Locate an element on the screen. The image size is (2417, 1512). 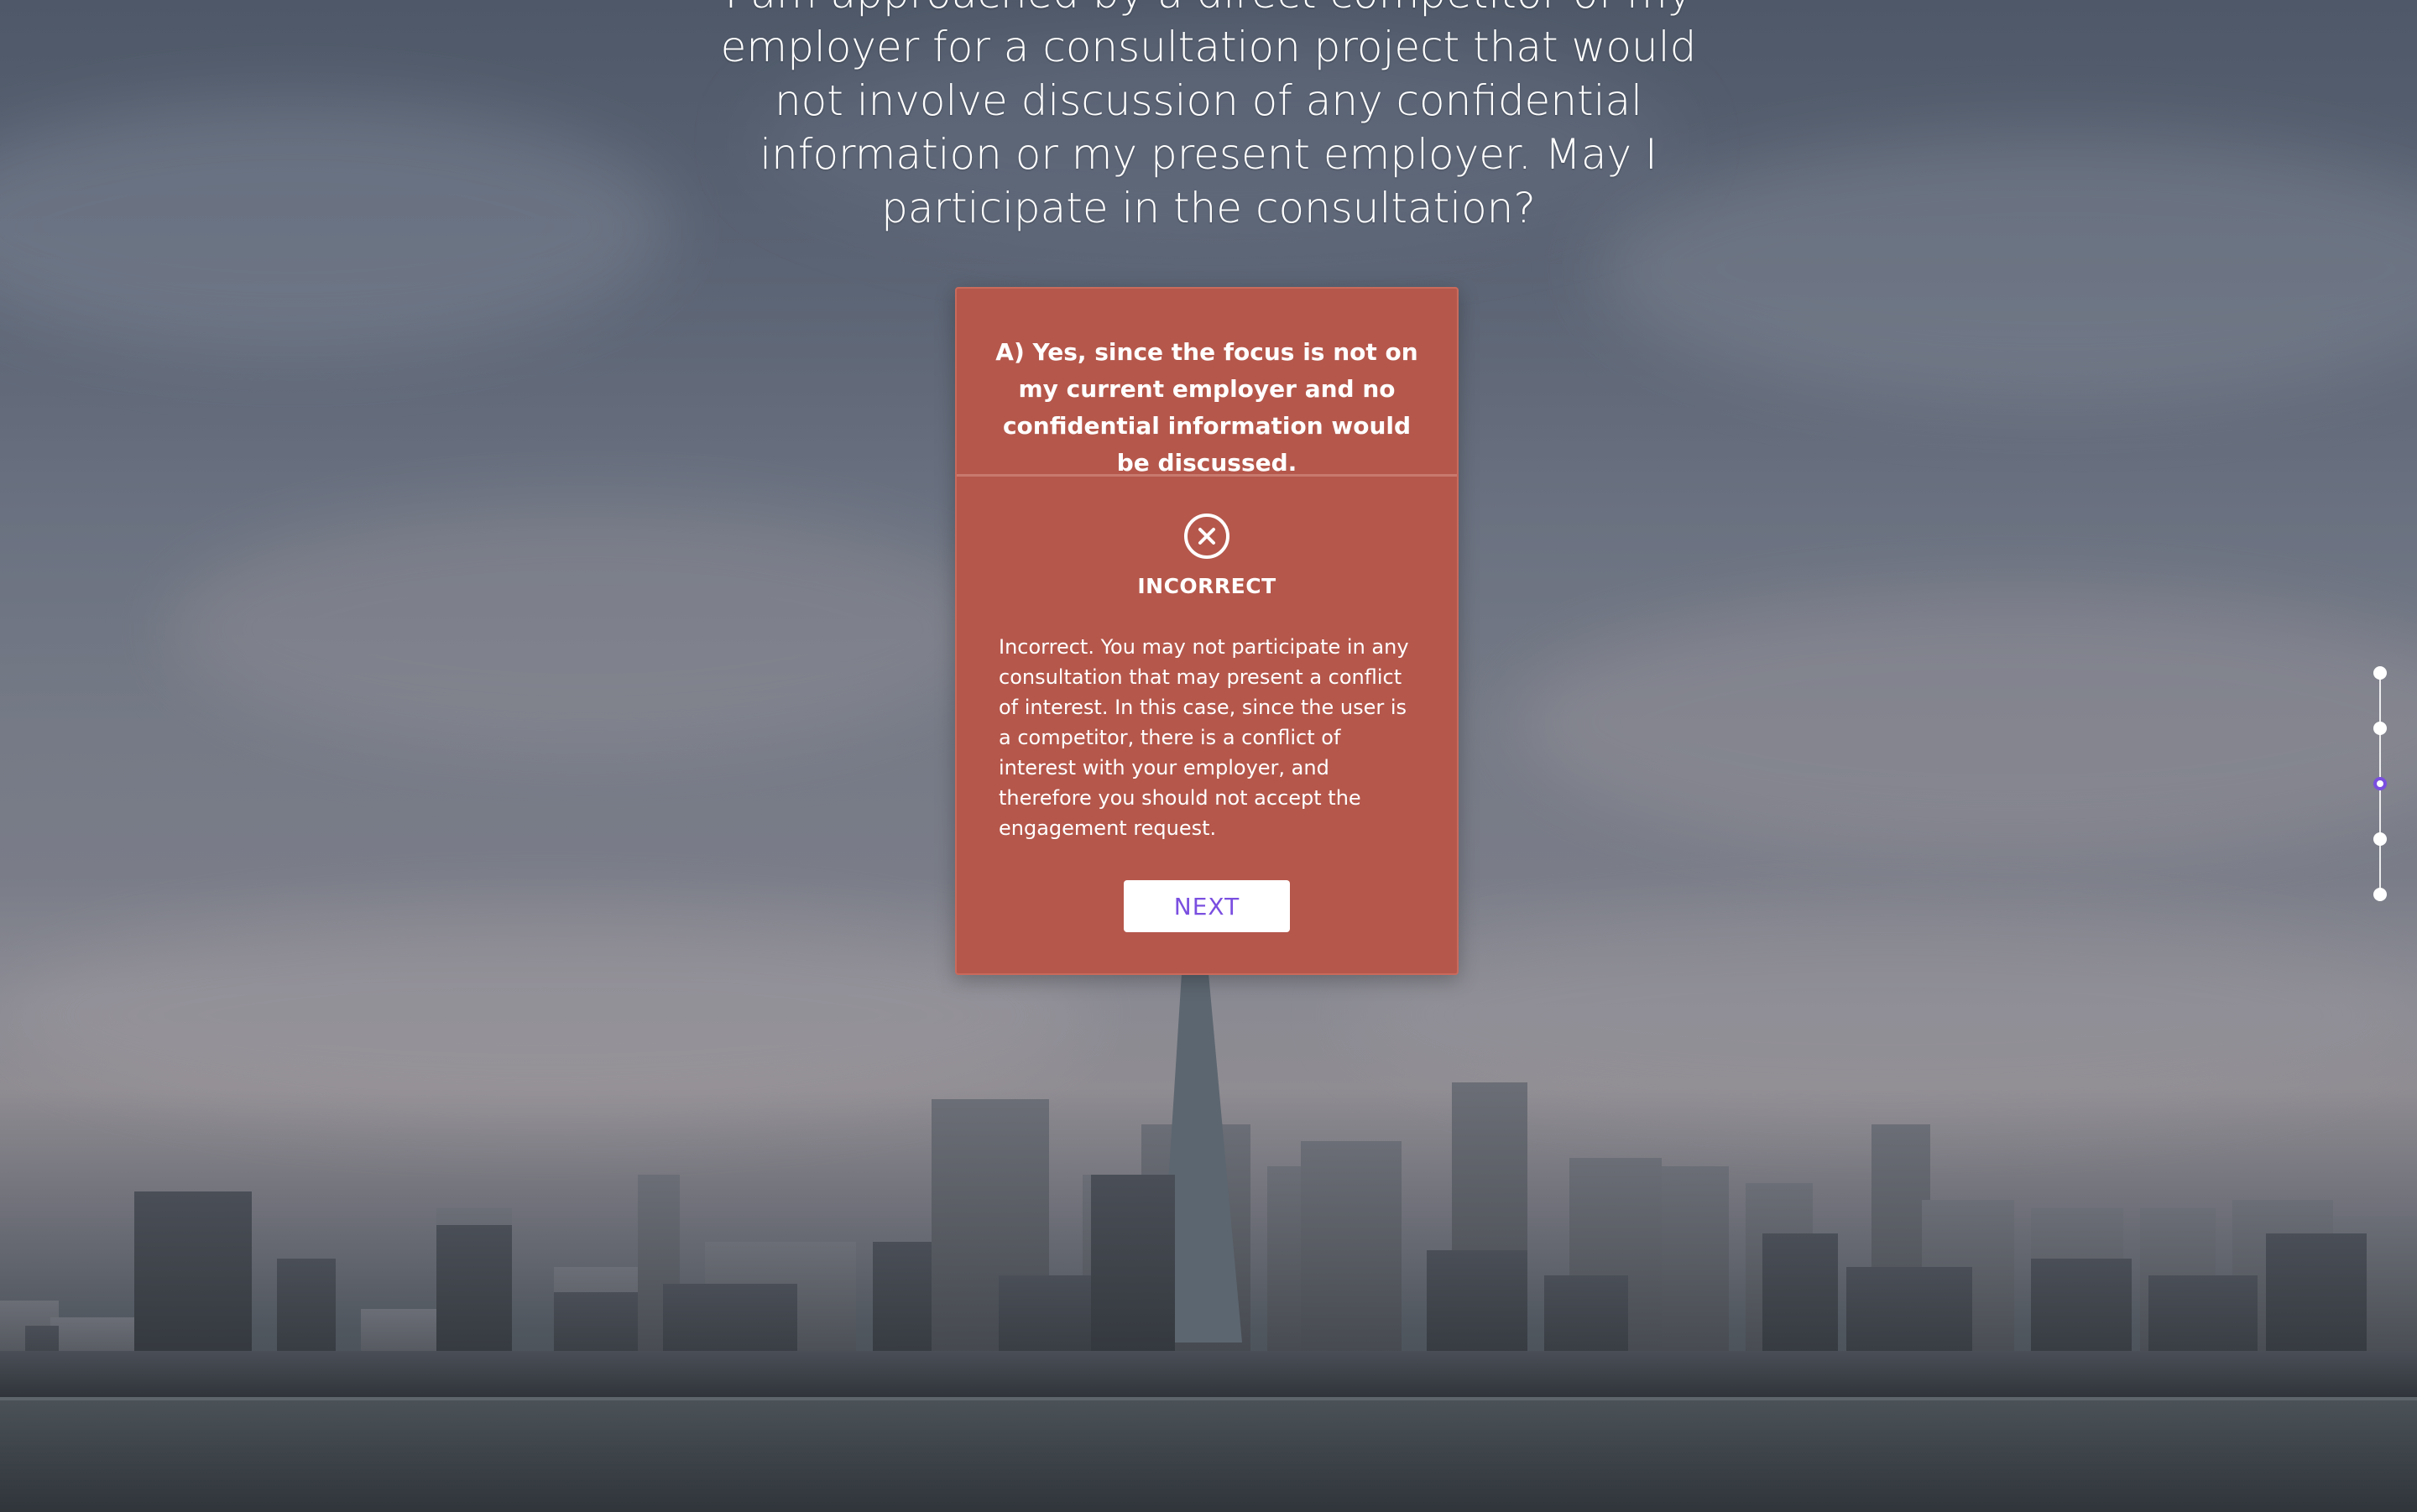
progress-dot-3-current is located at coordinates (2380, 784).